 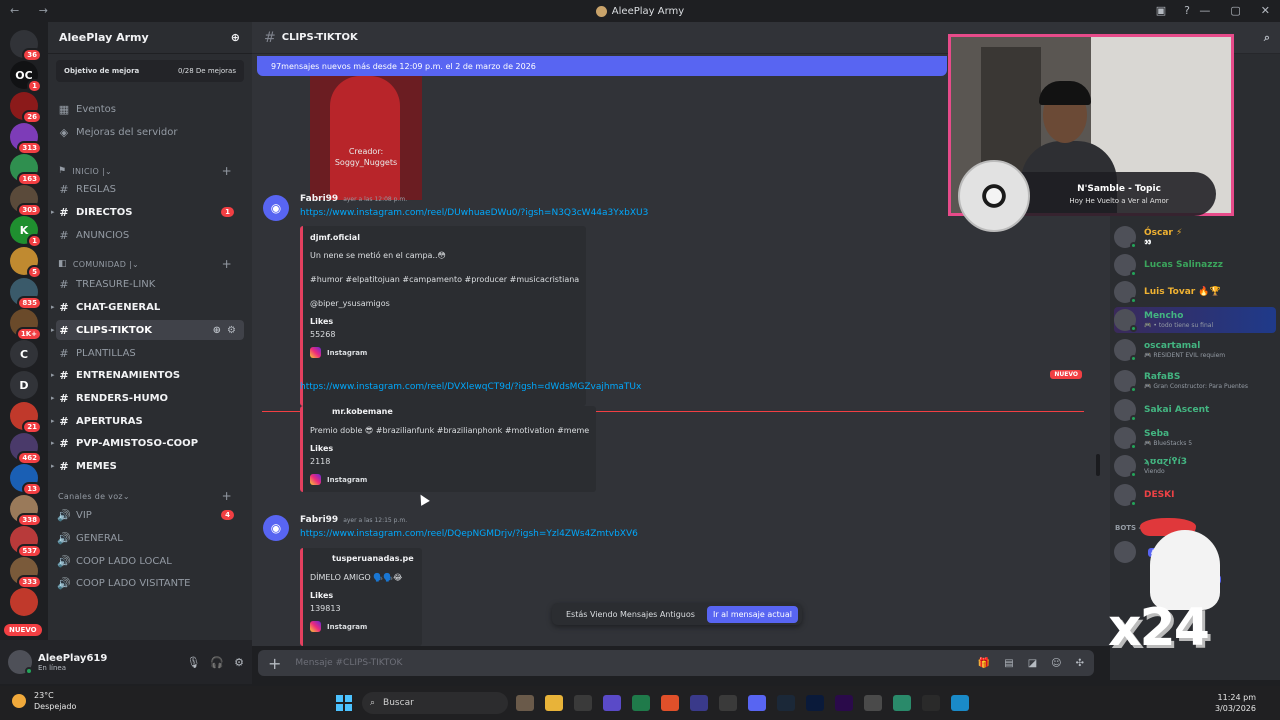 What do you see at coordinates (676, 663) in the screenshot?
I see `message-composer: + Mensaje #CLIPS-TIKTOK 🎁 ▤ ◪ ☺ ✣` at bounding box center [676, 663].